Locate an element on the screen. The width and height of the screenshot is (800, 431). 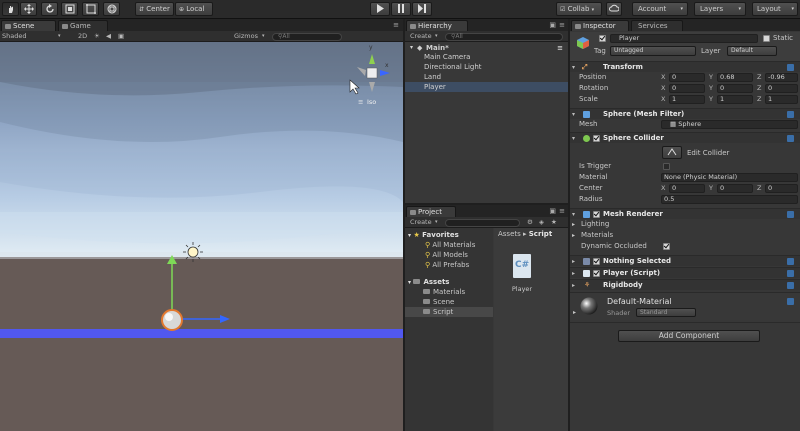
audio-toggle-icon: ◀ is located at coordinates (108, 36).